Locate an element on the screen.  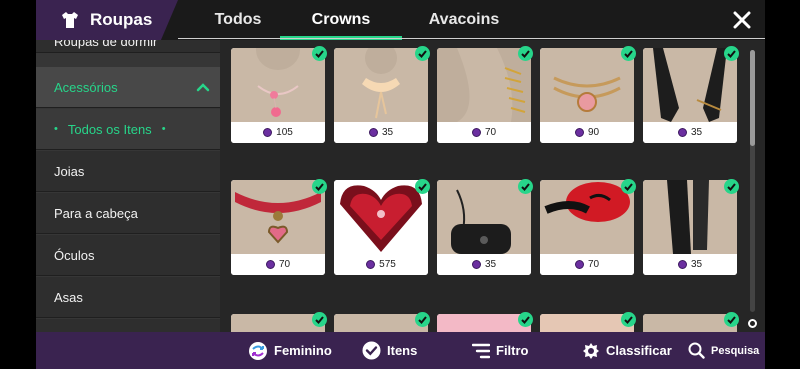
sidebar-item-acessorios: Acessórios is located at coordinates (128, 87).